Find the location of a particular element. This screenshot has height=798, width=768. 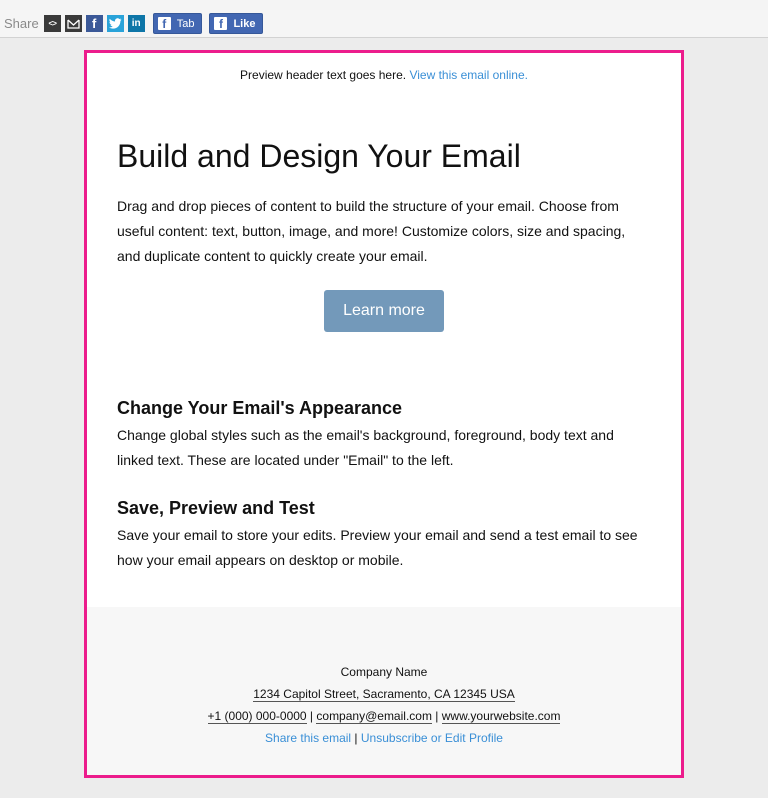

footer-phone: +1 (000) 000-0000 is located at coordinates (257, 716).